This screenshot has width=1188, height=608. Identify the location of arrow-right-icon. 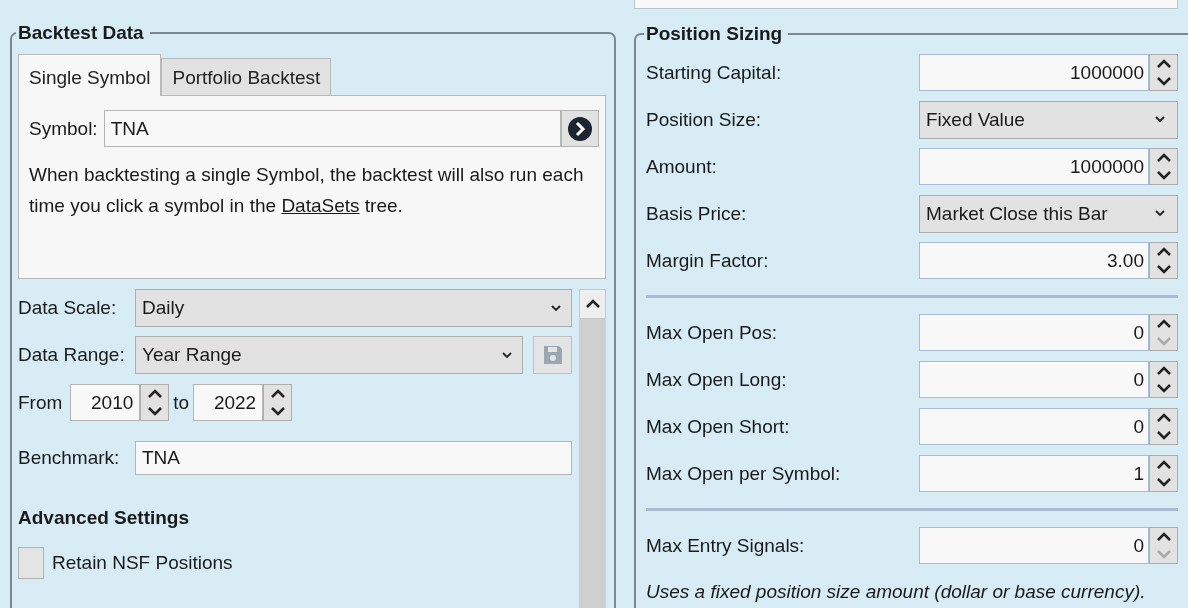
(580, 128).